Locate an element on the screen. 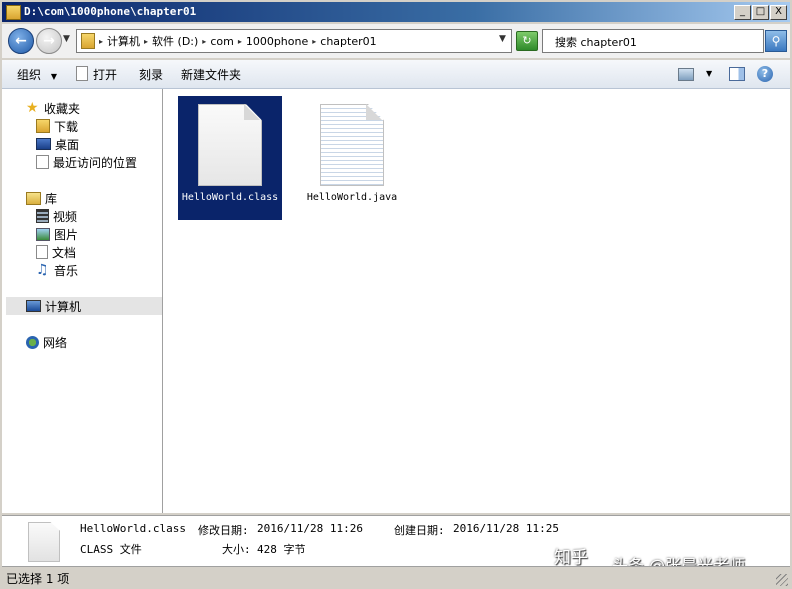 This screenshot has height=589, width=792. breadcrumb-item-computer: 计算机 is located at coordinates (123, 41).